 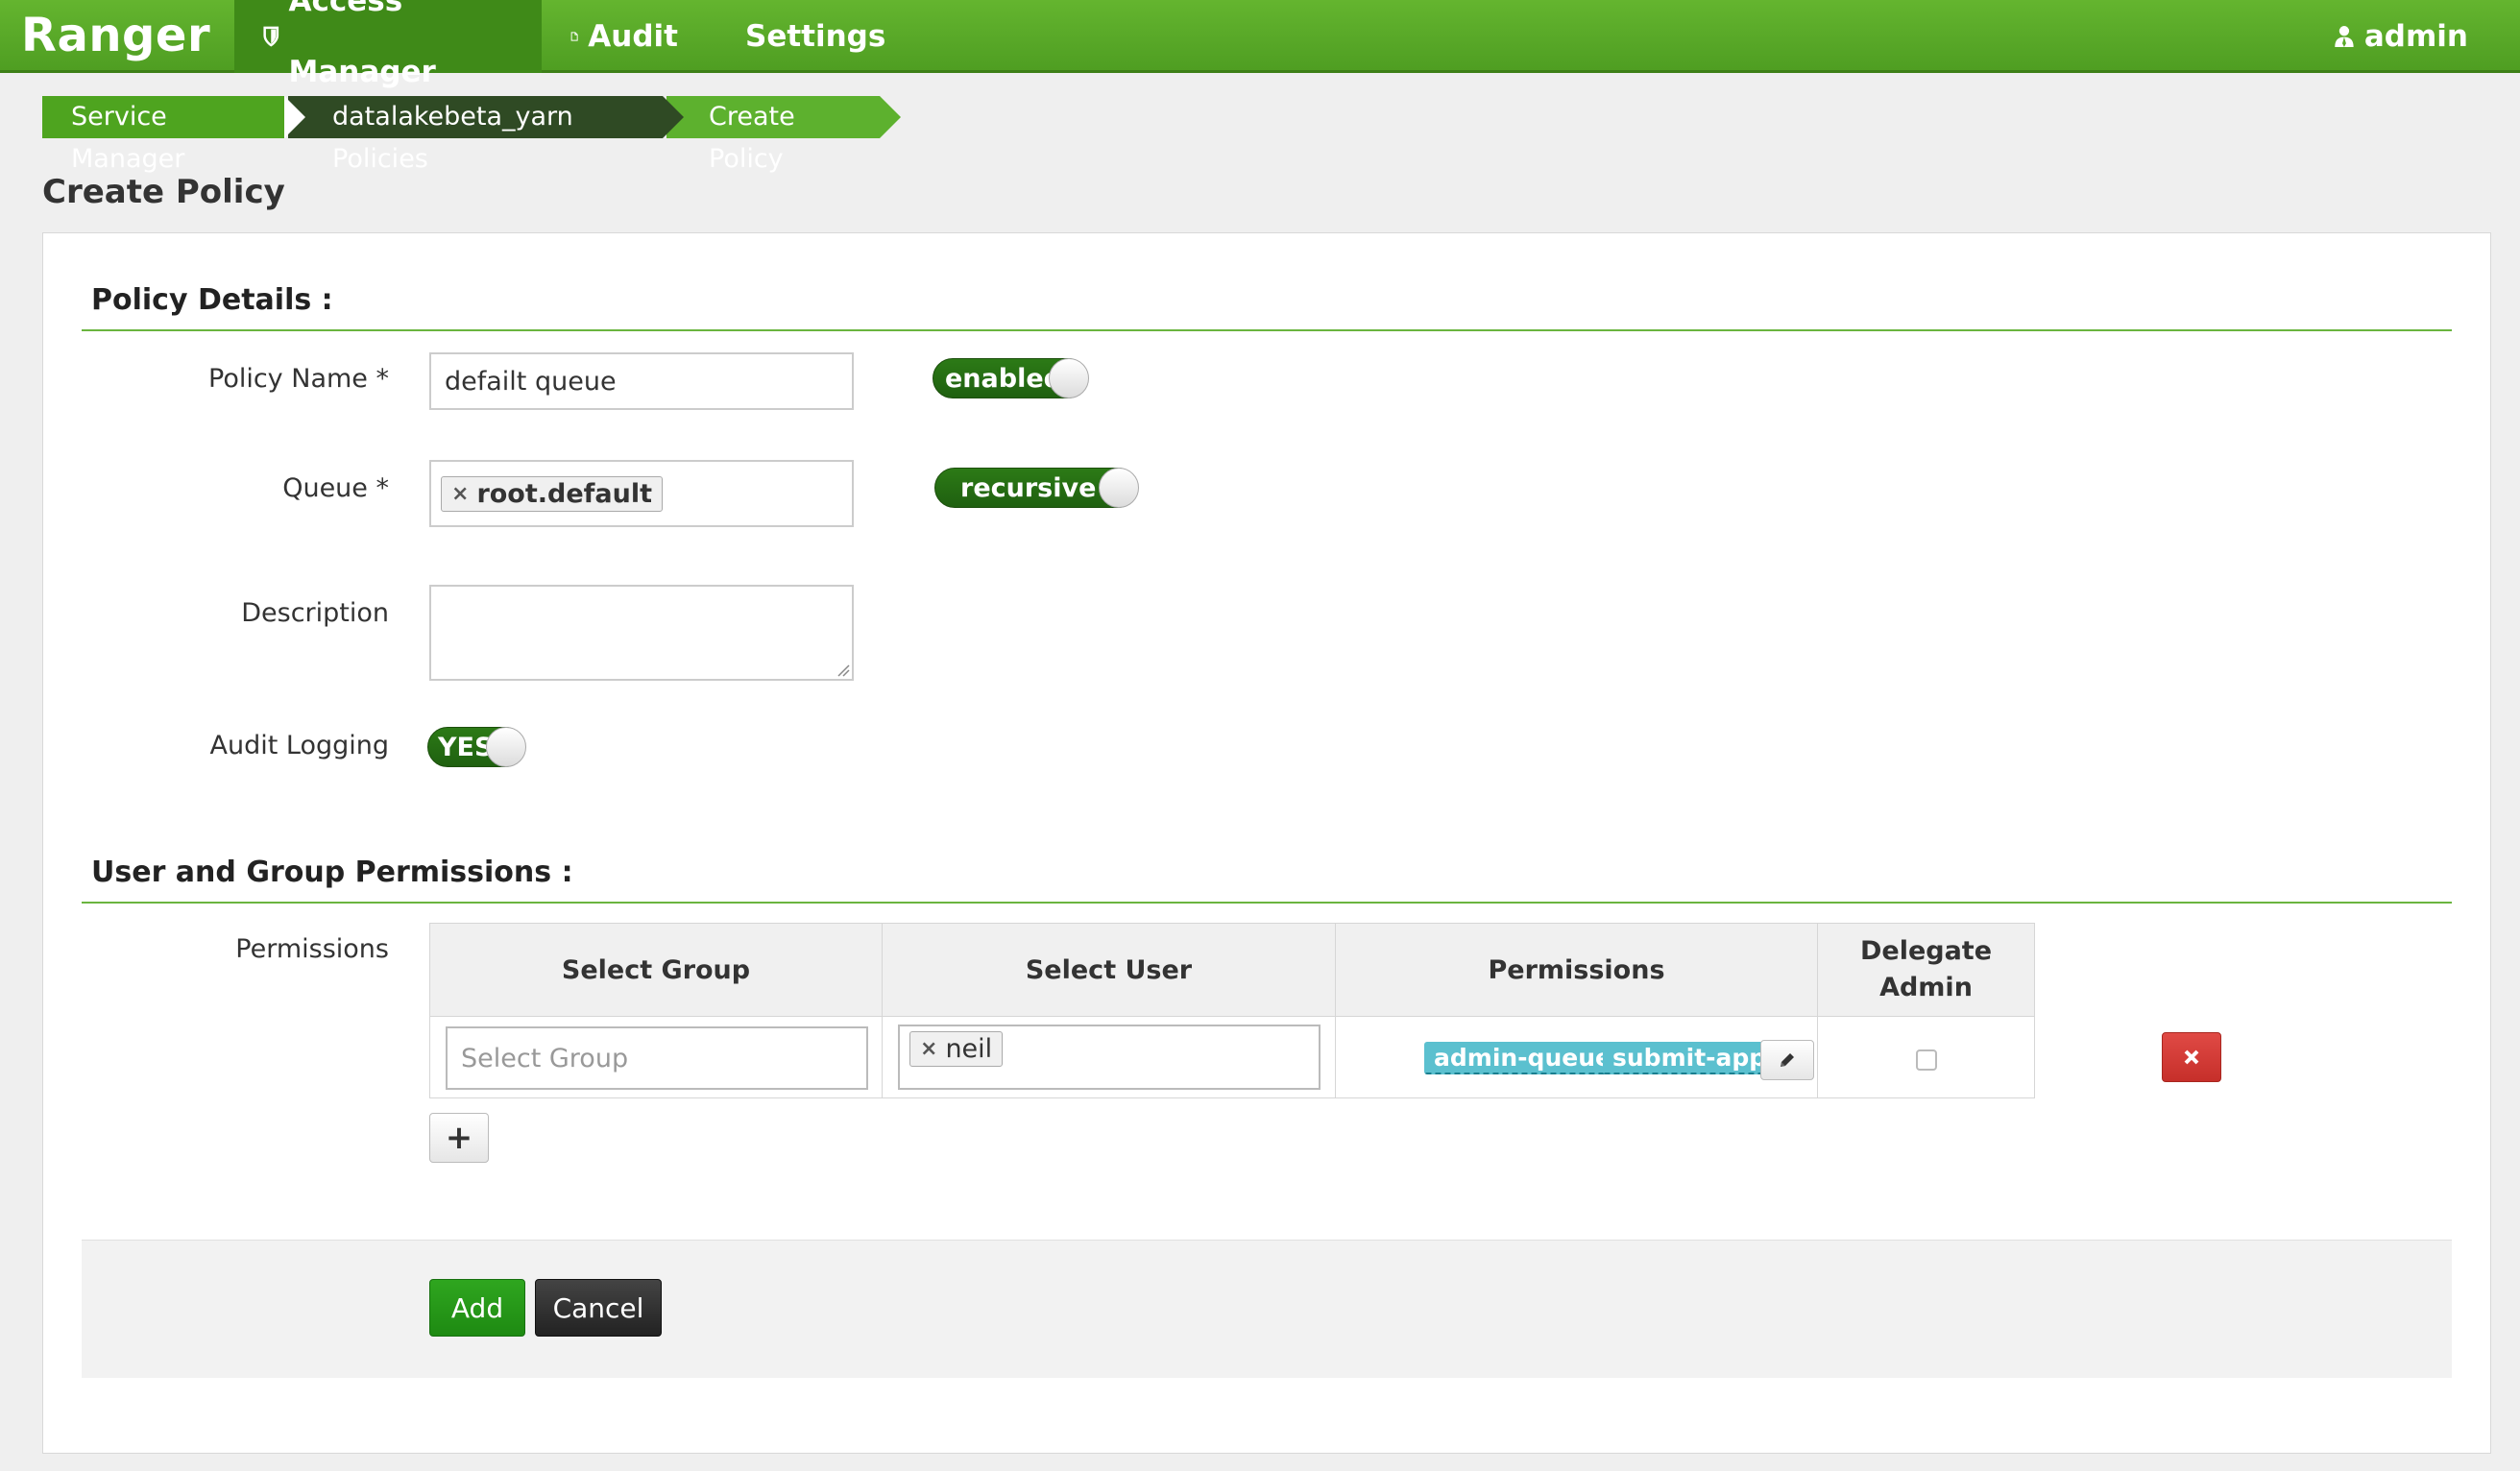 What do you see at coordinates (1109, 970) in the screenshot?
I see `header-select-user: Select User` at bounding box center [1109, 970].